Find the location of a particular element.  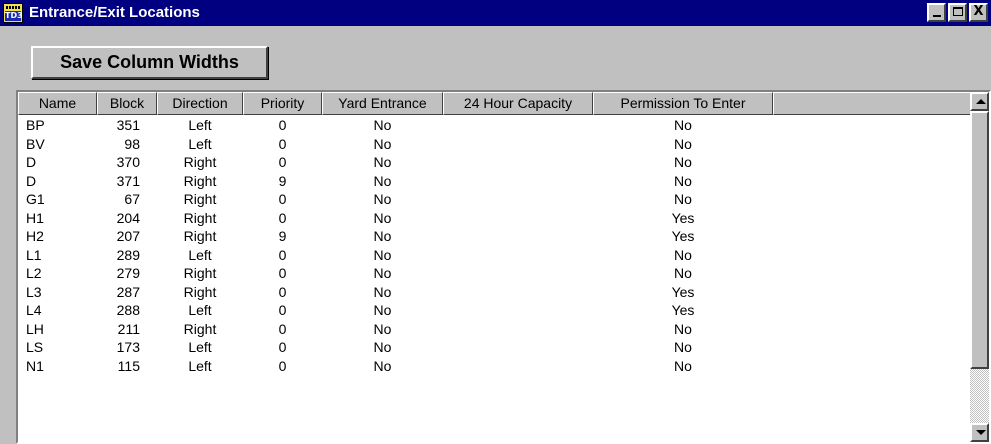

table-row: H2 207 Right 9 No Yes is located at coordinates (494, 236).